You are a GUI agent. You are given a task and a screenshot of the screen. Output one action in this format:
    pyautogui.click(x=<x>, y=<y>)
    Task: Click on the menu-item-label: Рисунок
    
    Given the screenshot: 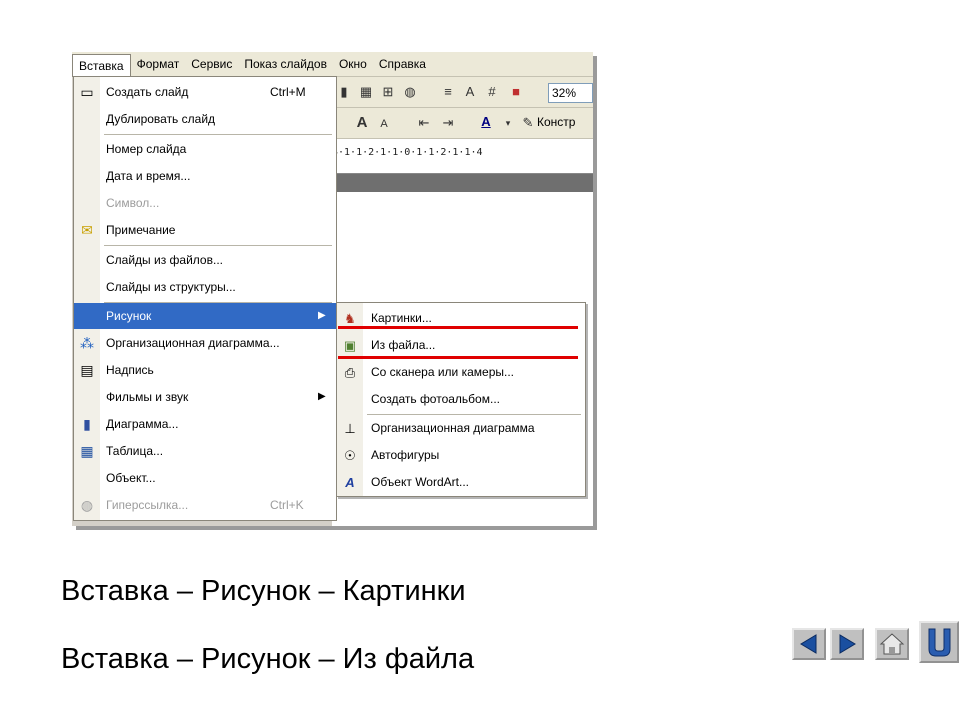 What is the action you would take?
    pyautogui.click(x=129, y=316)
    